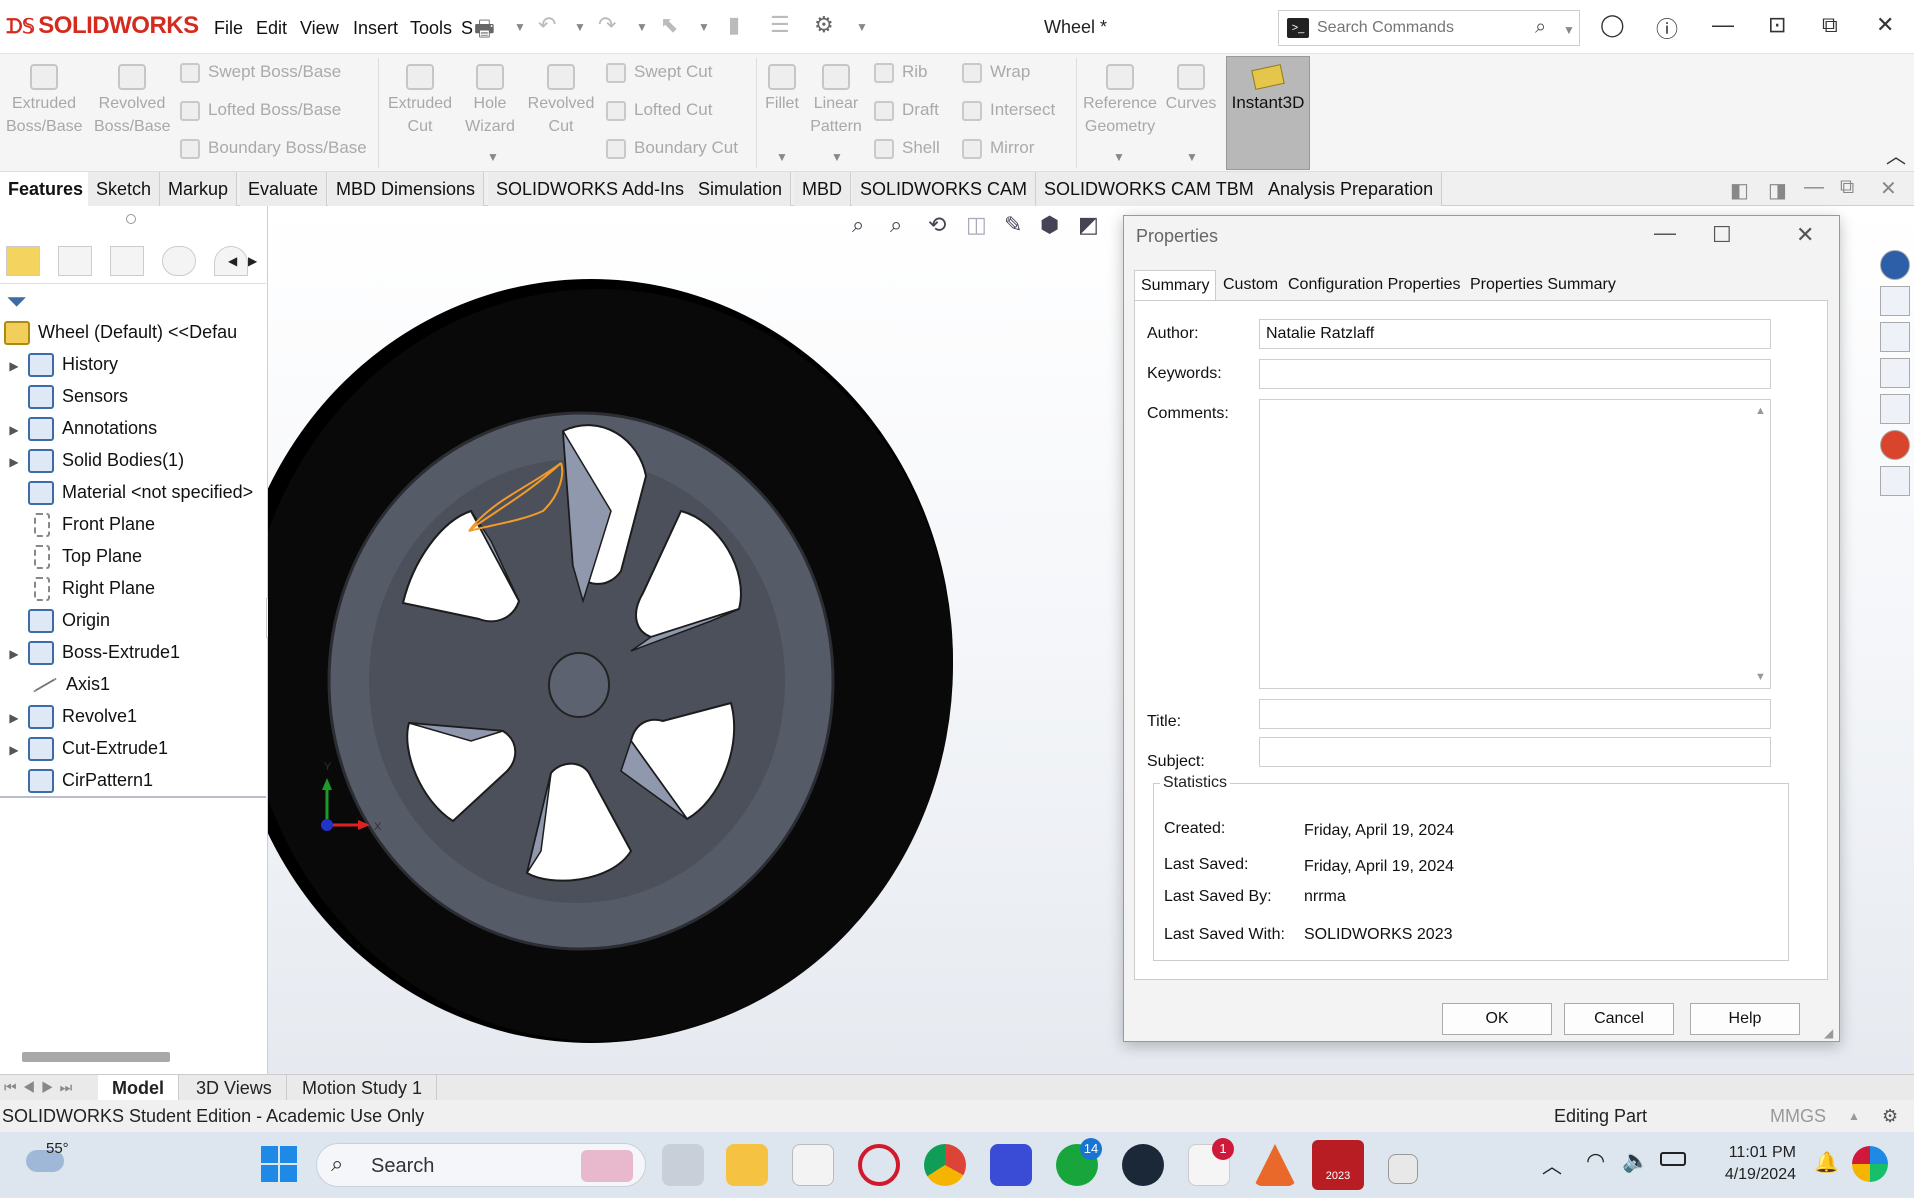 The height and width of the screenshot is (1198, 1914). What do you see at coordinates (232, 261) in the screenshot?
I see `tab-scroll-left-icon: ◀` at bounding box center [232, 261].